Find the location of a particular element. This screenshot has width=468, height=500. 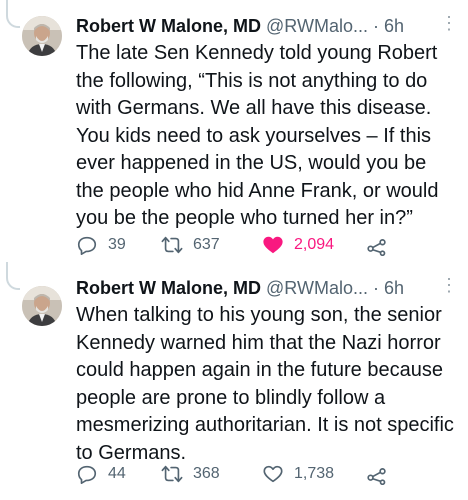

retweet-count: 368 is located at coordinates (206, 473).